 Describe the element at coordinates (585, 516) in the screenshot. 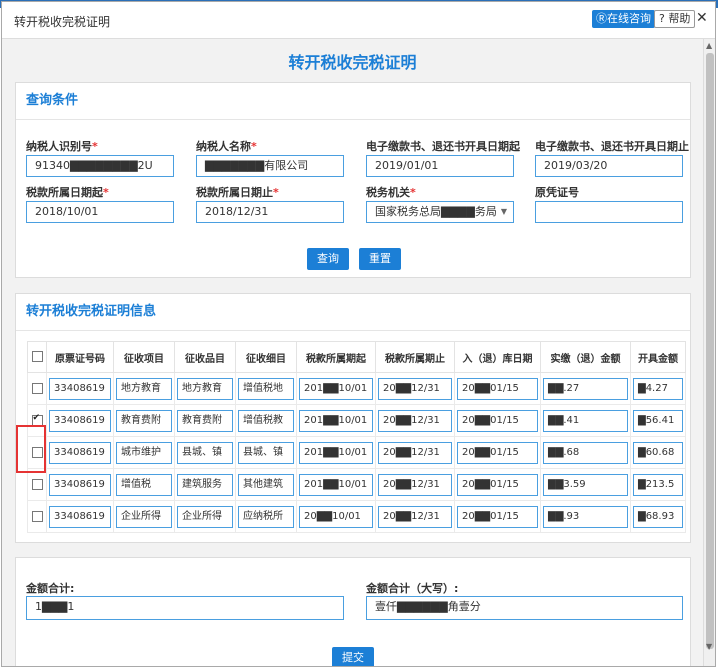

I see `cell-input: ▇▇.93` at that location.